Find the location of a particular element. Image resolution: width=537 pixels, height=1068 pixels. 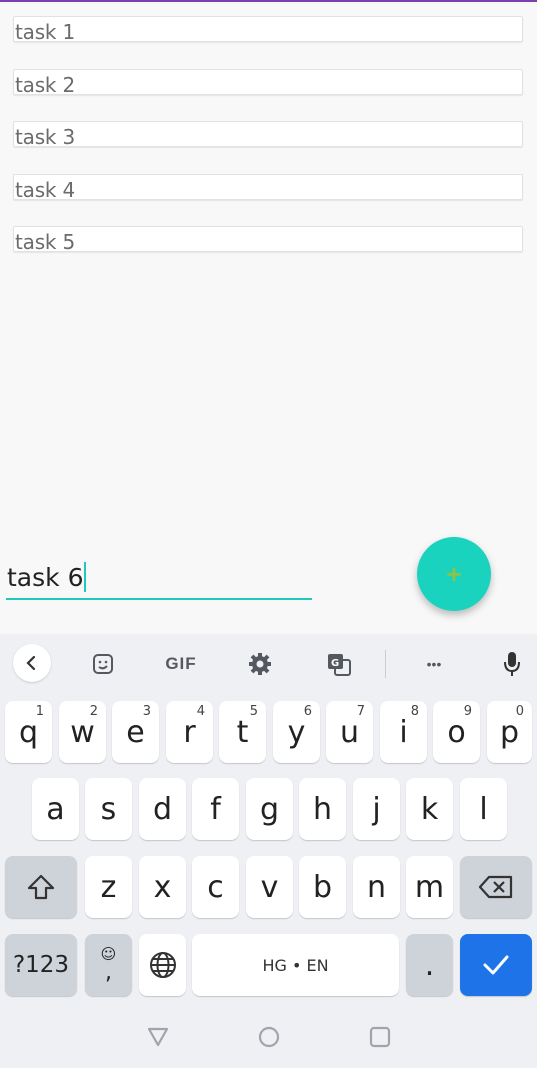

shift-arrow-icon is located at coordinates (41, 887).